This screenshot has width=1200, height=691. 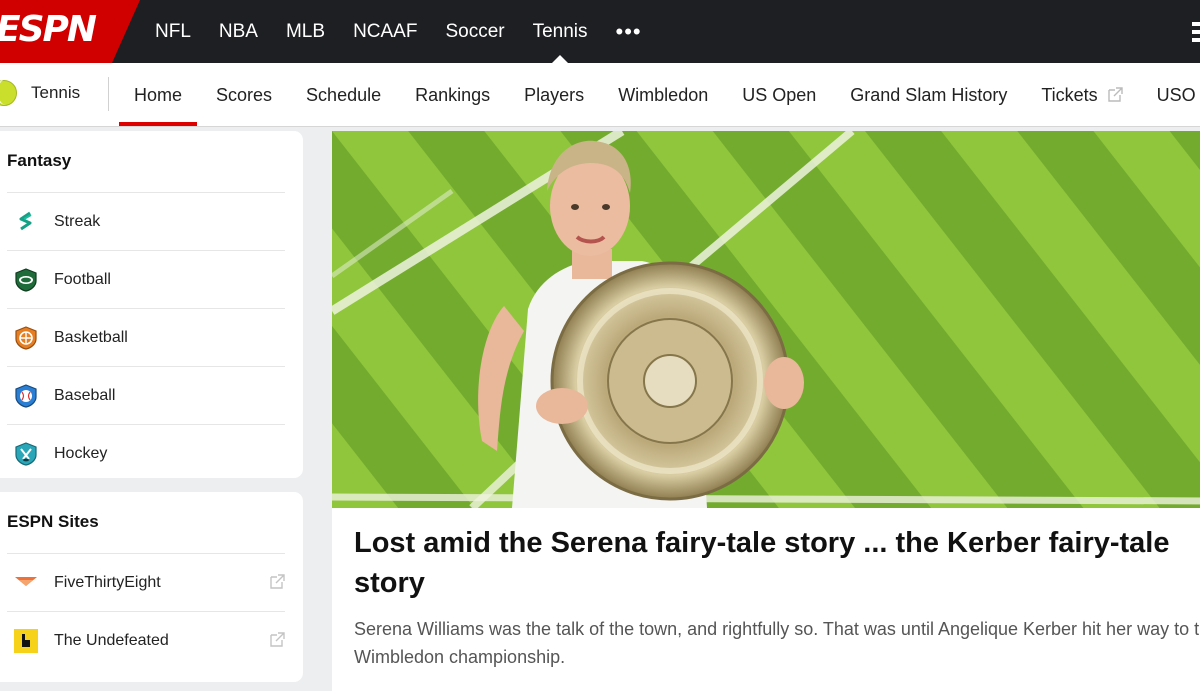 I want to click on site-item-fivethirtyeight: FiveThirtyEight, so click(x=146, y=582).